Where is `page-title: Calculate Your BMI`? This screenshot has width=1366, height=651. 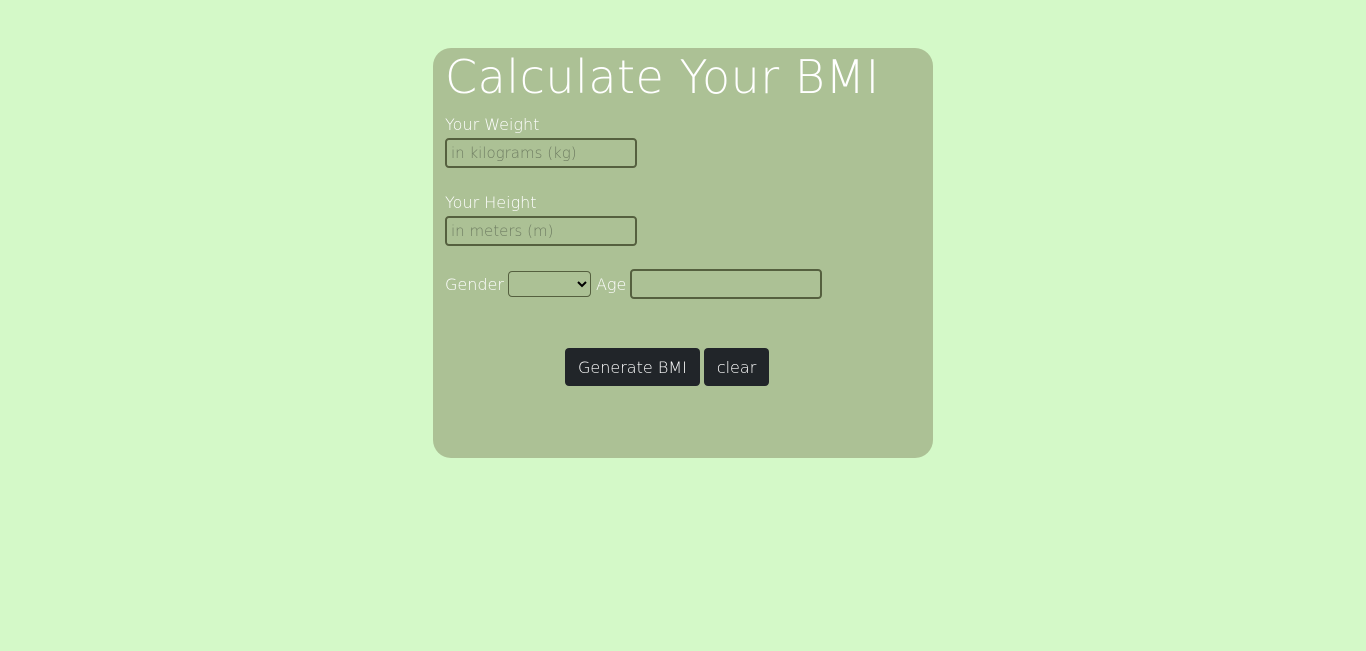
page-title: Calculate Your BMI is located at coordinates (662, 77).